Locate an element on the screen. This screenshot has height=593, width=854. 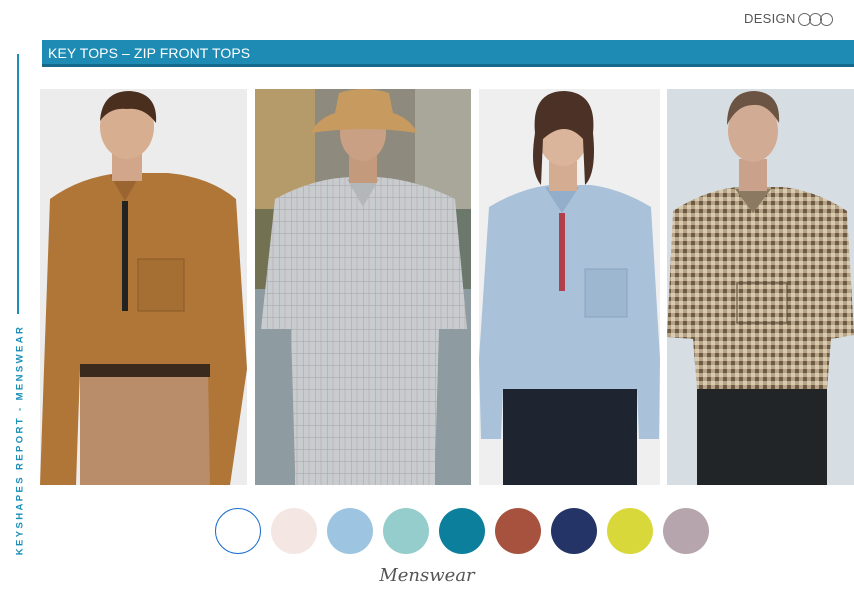
swatch-mauve-grey is located at coordinates (686, 531).